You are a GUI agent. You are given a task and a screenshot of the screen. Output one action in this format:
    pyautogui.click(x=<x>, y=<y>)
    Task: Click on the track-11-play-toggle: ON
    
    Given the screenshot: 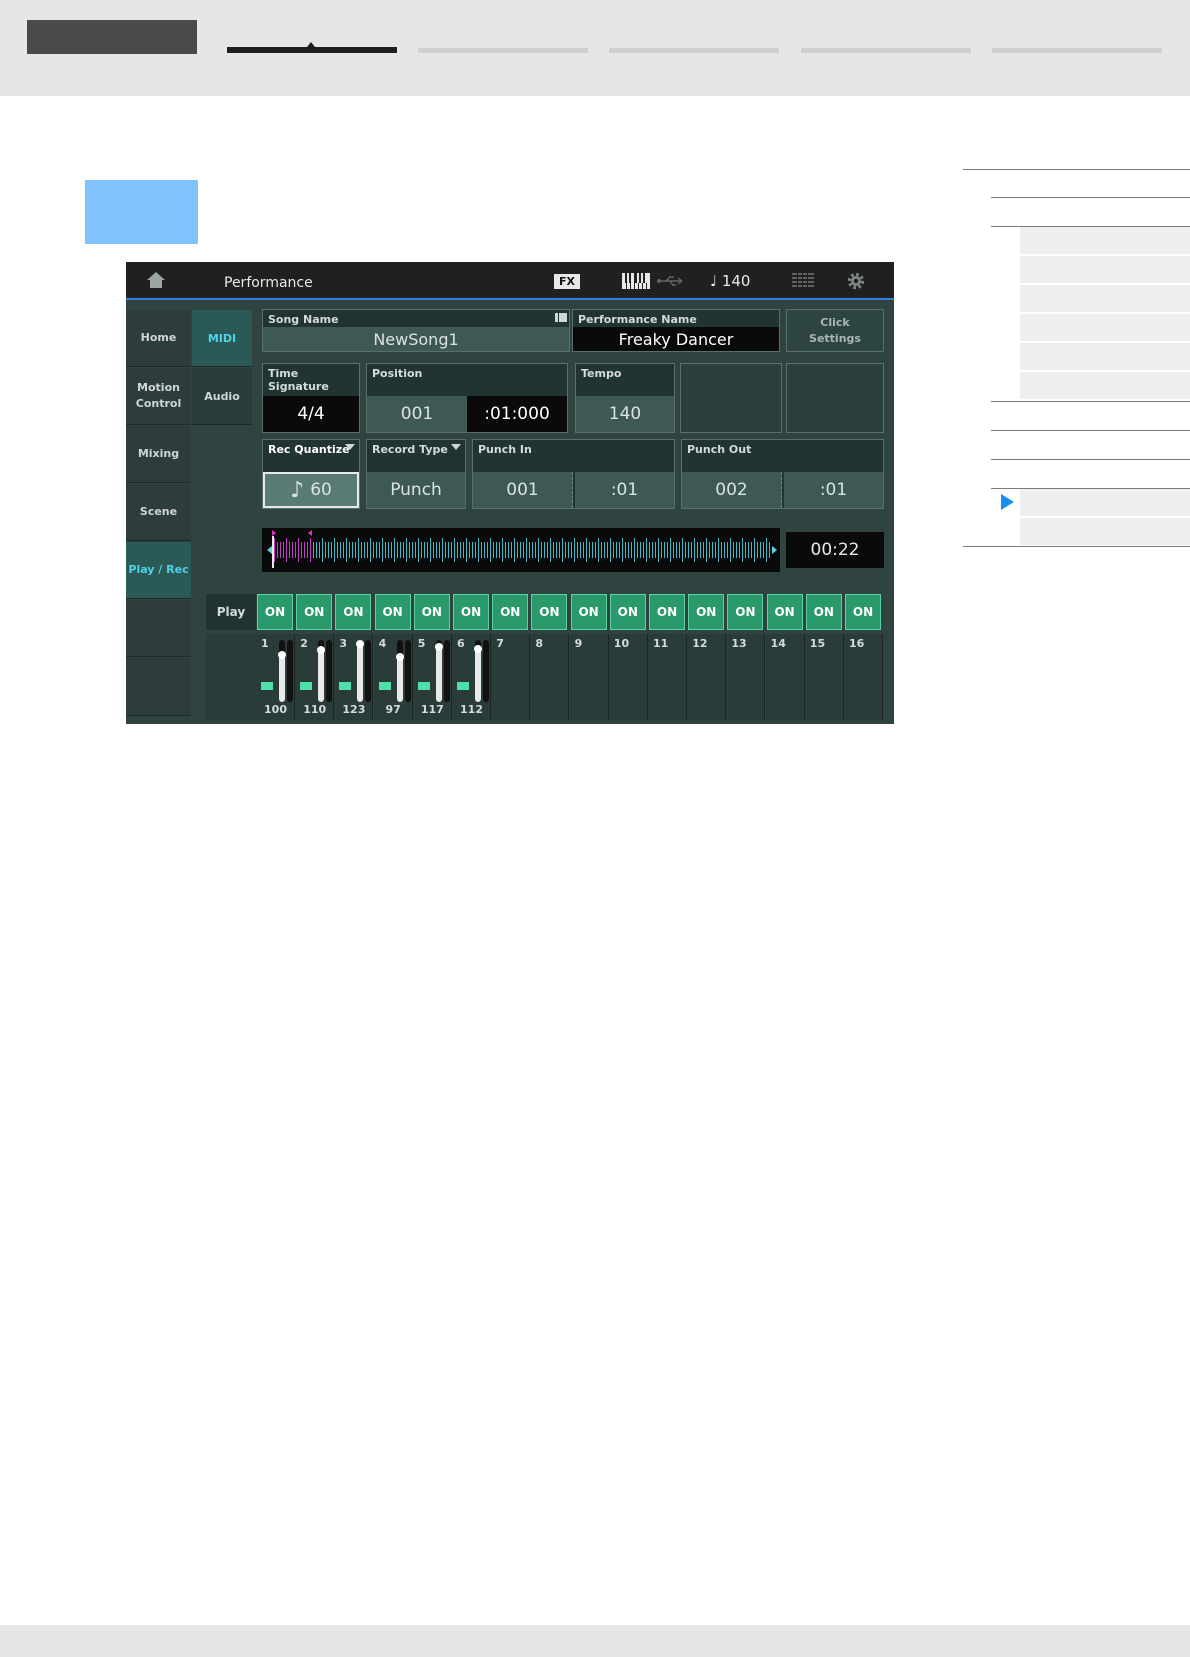 What is the action you would take?
    pyautogui.click(x=667, y=612)
    